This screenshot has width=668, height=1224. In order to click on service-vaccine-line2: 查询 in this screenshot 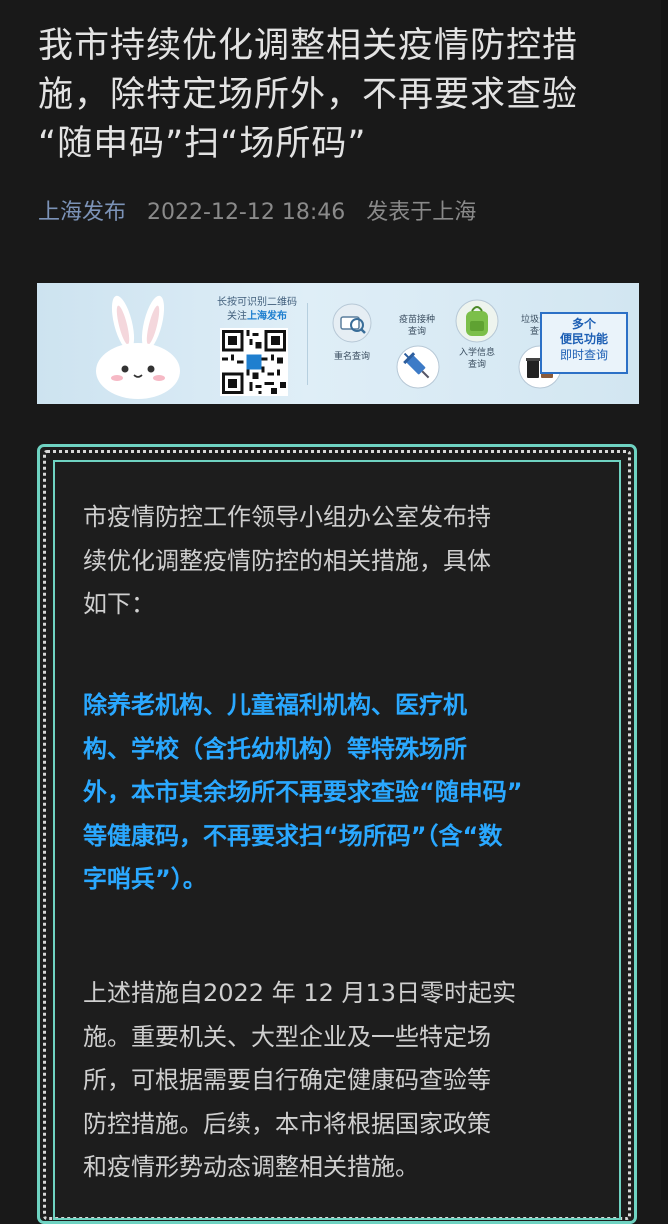, I will do `click(416, 332)`.